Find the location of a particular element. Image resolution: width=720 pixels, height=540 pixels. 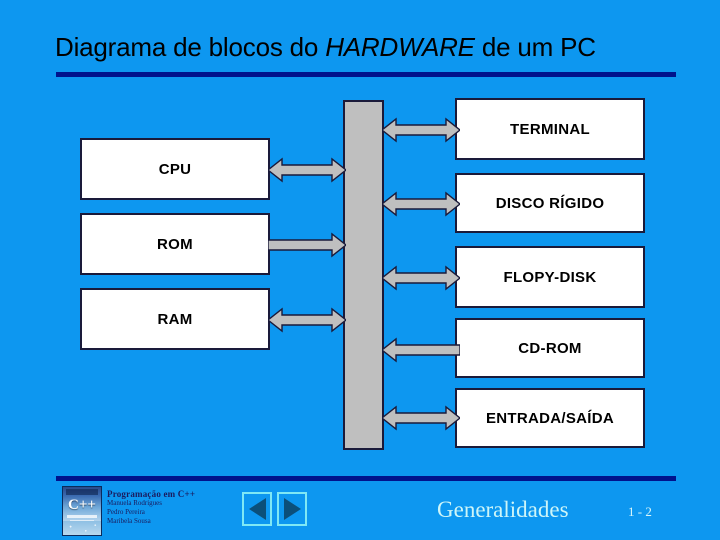

arrow-bus-flopy-disk is located at coordinates (421, 278).